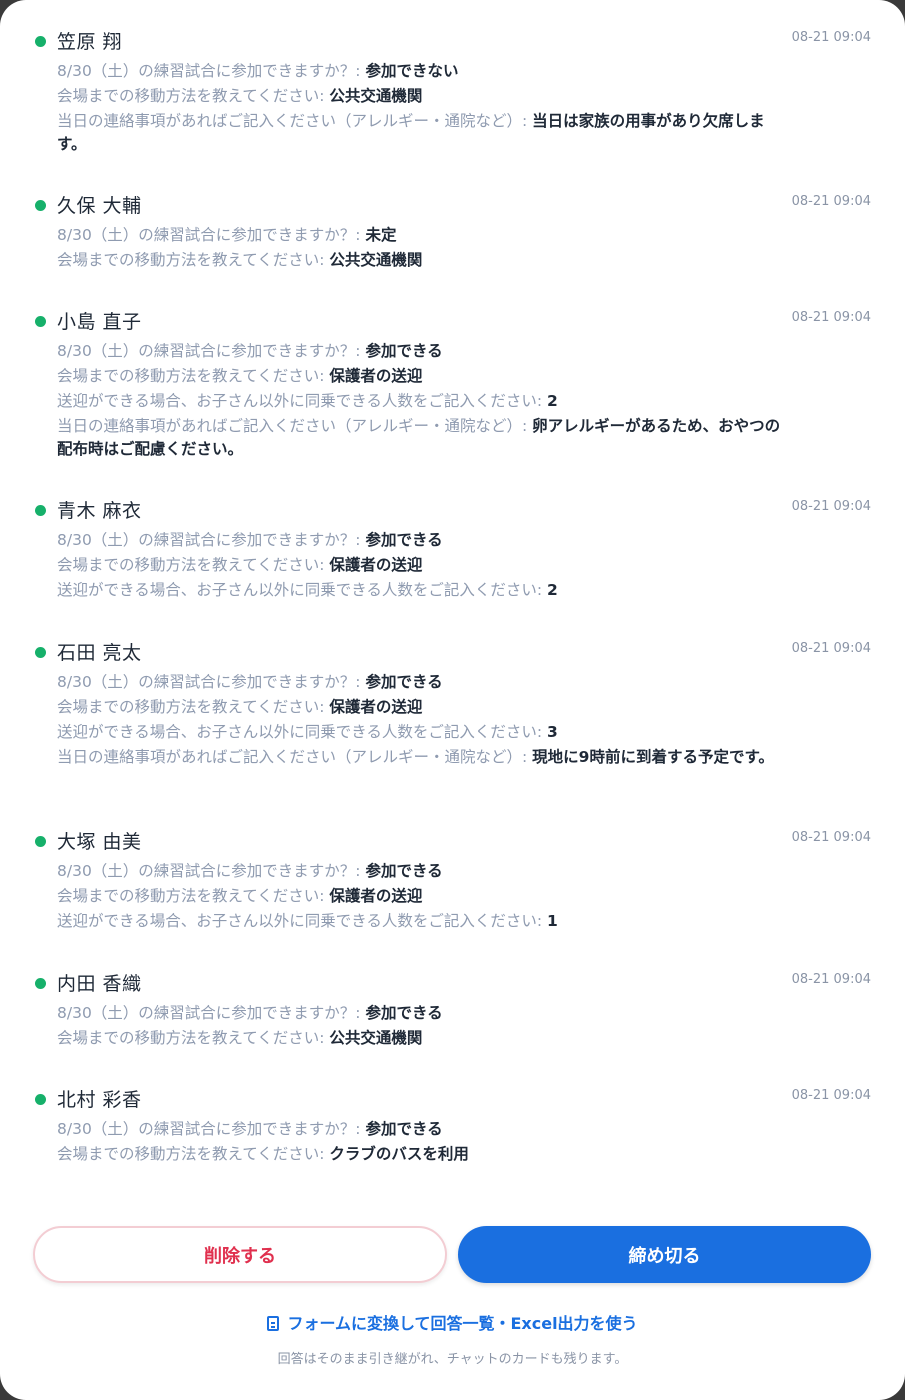 The width and height of the screenshot is (905, 1400). Describe the element at coordinates (99, 1100) in the screenshot. I see `respondent-name: 北村 彩香` at that location.